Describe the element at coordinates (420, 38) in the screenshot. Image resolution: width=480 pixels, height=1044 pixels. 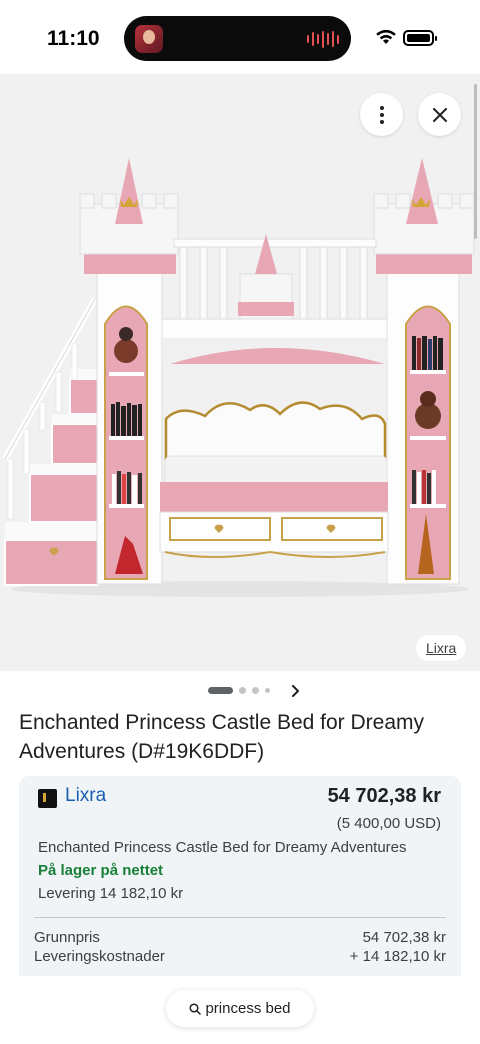
I see `battery-icon` at that location.